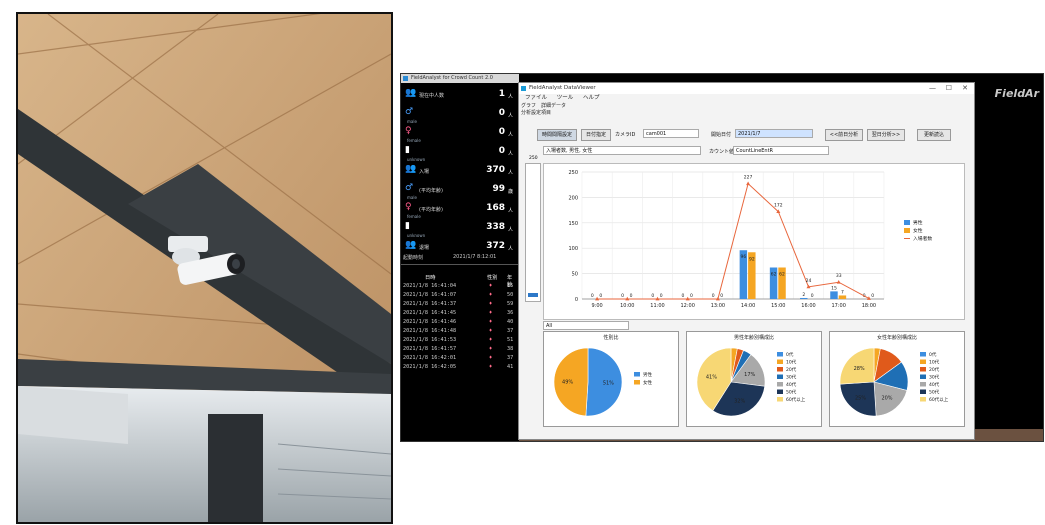 This screenshot has height=525, width=1045. What do you see at coordinates (749, 375) in the screenshot?
I see `pie-slice-label: 17%` at bounding box center [749, 375].